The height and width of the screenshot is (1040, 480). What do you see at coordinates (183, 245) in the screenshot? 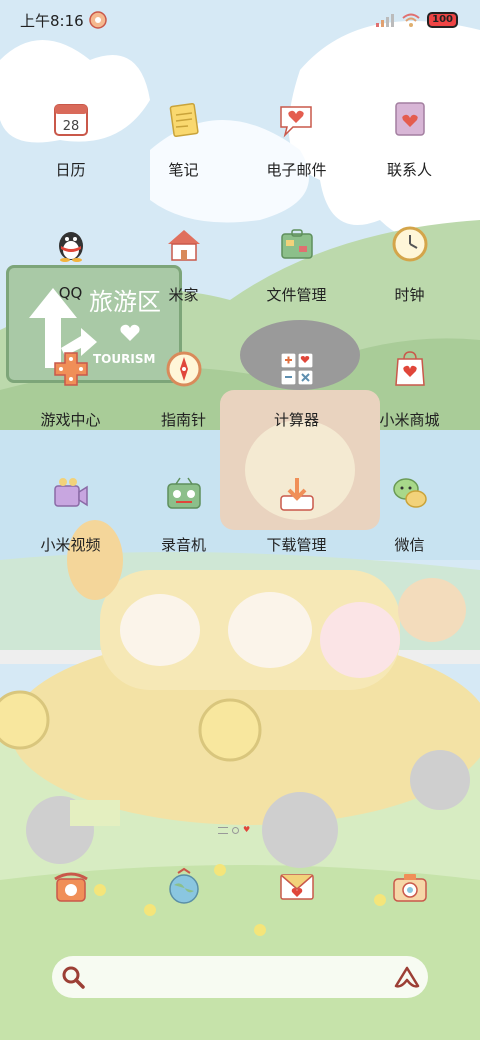
I see `mi-home-icon` at bounding box center [183, 245].